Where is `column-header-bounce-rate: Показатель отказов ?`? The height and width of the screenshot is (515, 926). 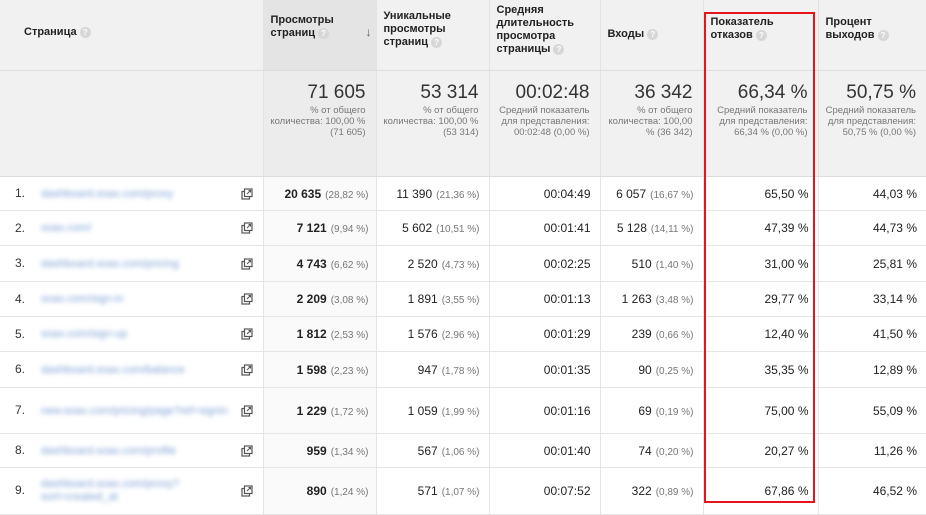
column-header-bounce-rate: Показатель отказов ? is located at coordinates (761, 35).